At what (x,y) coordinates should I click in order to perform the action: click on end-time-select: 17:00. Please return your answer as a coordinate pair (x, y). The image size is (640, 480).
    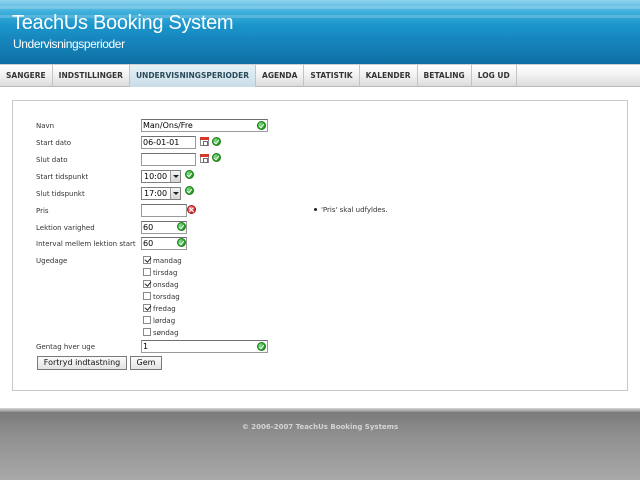
    Looking at the image, I should click on (161, 193).